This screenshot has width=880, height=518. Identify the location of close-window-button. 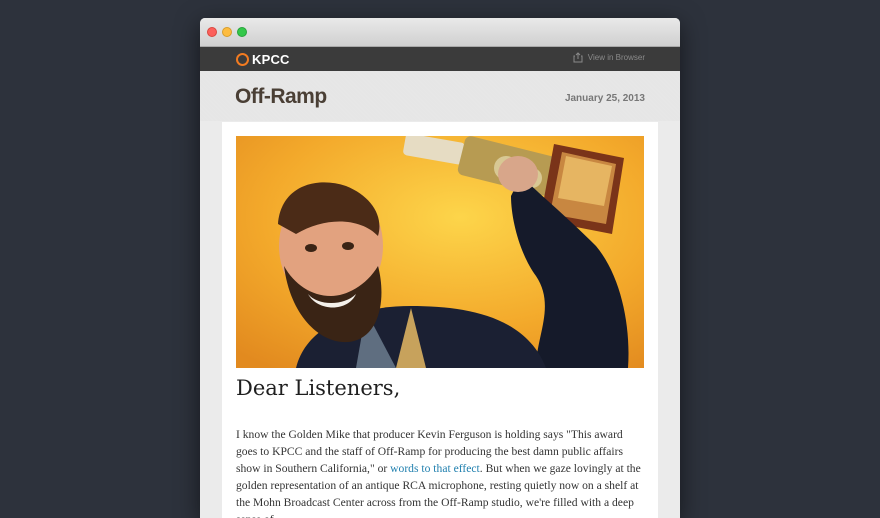
(212, 32).